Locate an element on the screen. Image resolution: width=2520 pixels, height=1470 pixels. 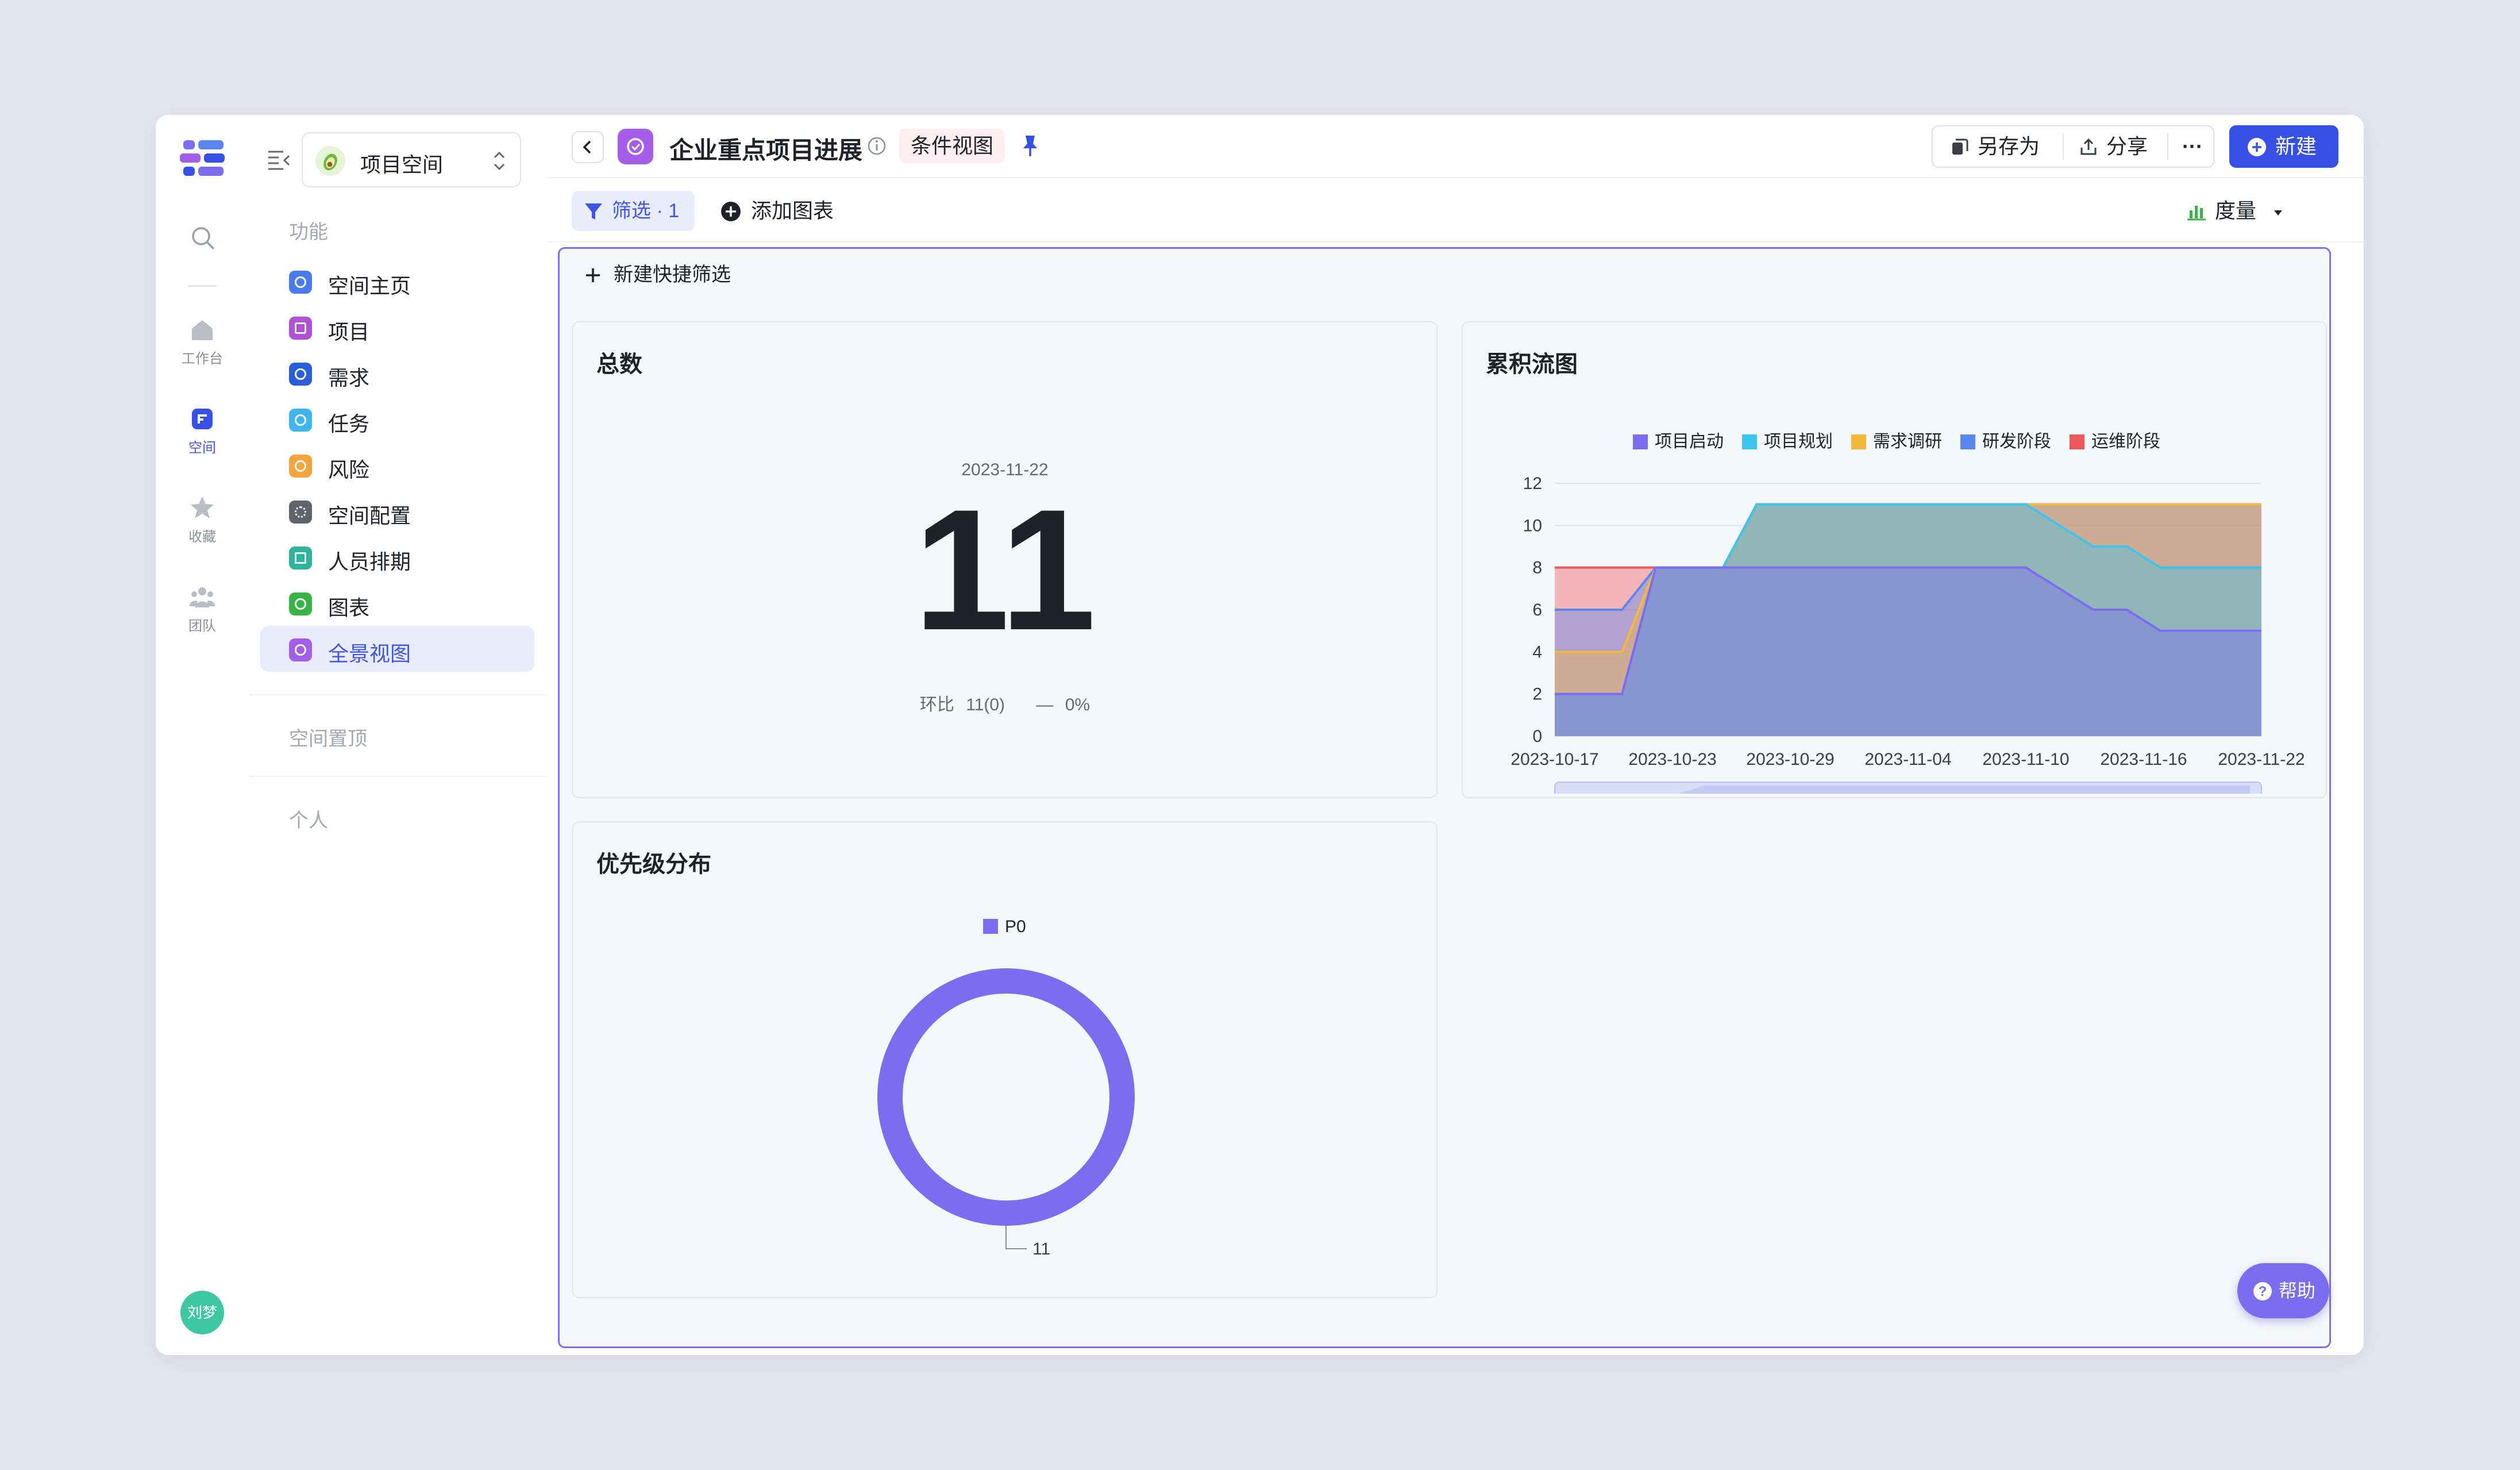
y-tick-label: 12 is located at coordinates (1533, 483).